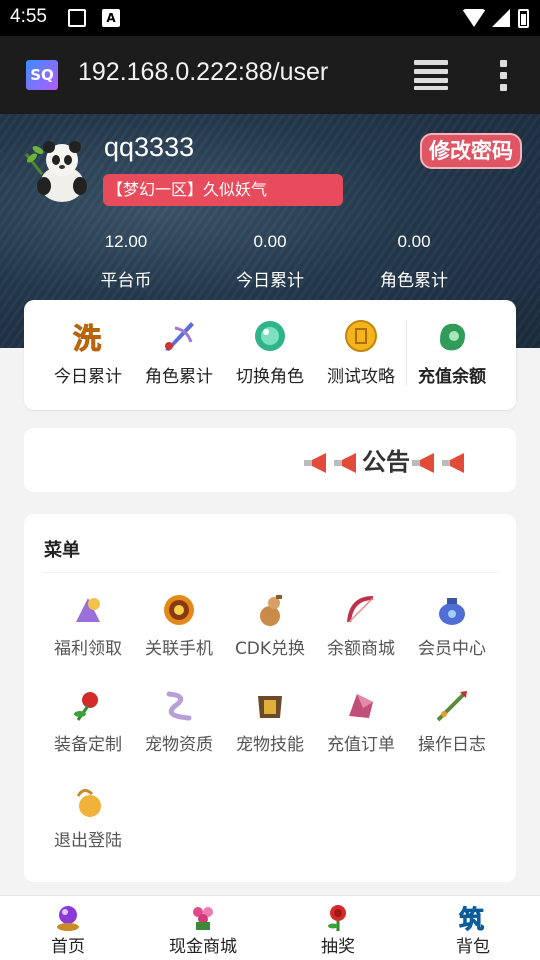 The height and width of the screenshot is (960, 540). Describe the element at coordinates (203, 72) in the screenshot. I see `page-url: 192.168.0.222:88/user` at that location.